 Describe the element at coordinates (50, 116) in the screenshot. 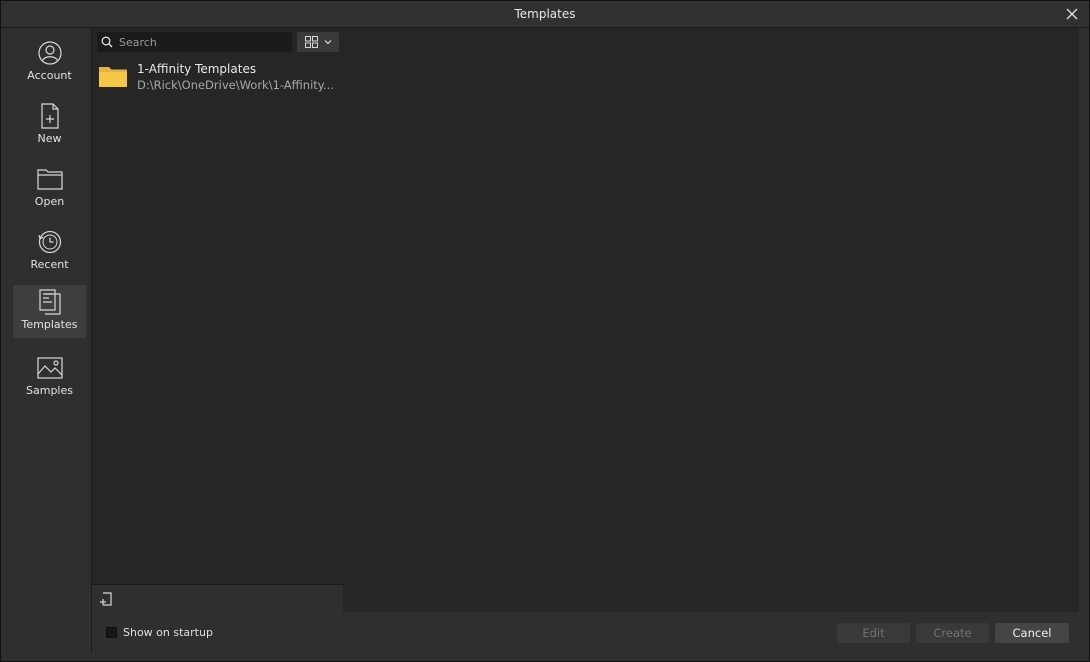

I see `new-document-icon` at that location.